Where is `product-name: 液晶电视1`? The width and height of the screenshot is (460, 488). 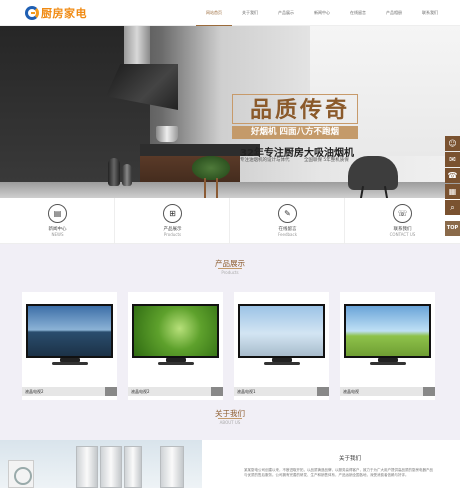
product-name: 液晶电视1 is located at coordinates (281, 391).